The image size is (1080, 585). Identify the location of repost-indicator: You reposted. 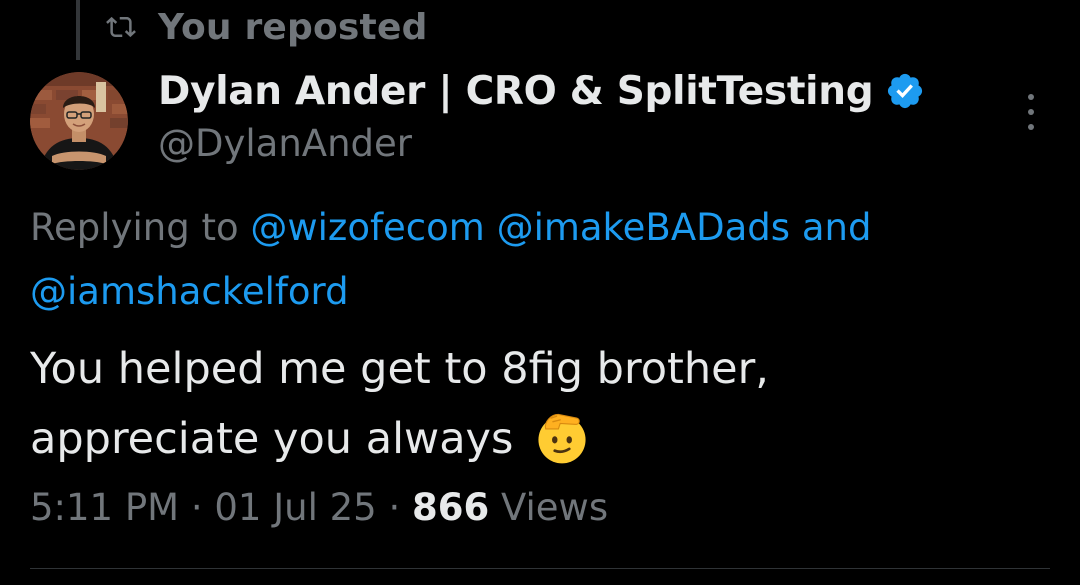
(267, 27).